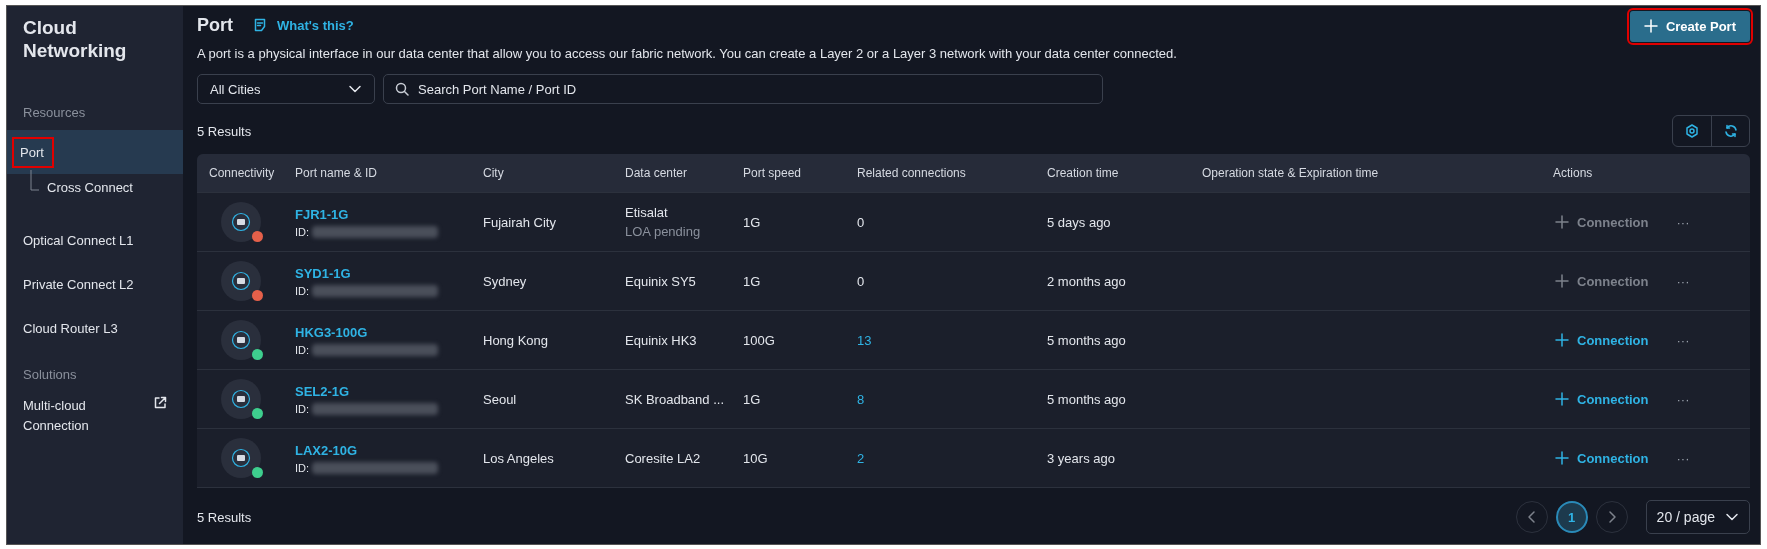  I want to click on connections-link: 2, so click(861, 458).